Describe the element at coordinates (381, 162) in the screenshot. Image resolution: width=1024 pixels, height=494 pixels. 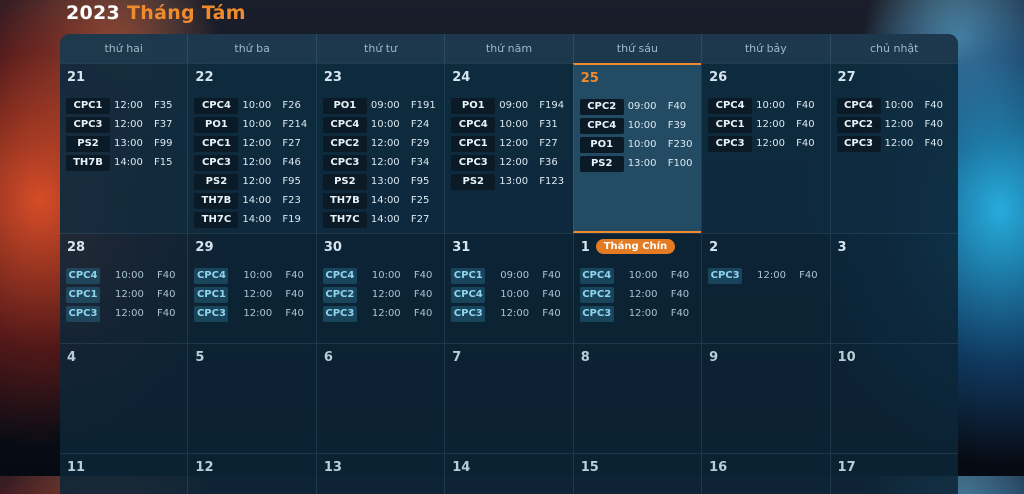
I see `event-item: CPC3 12:00 F34` at that location.